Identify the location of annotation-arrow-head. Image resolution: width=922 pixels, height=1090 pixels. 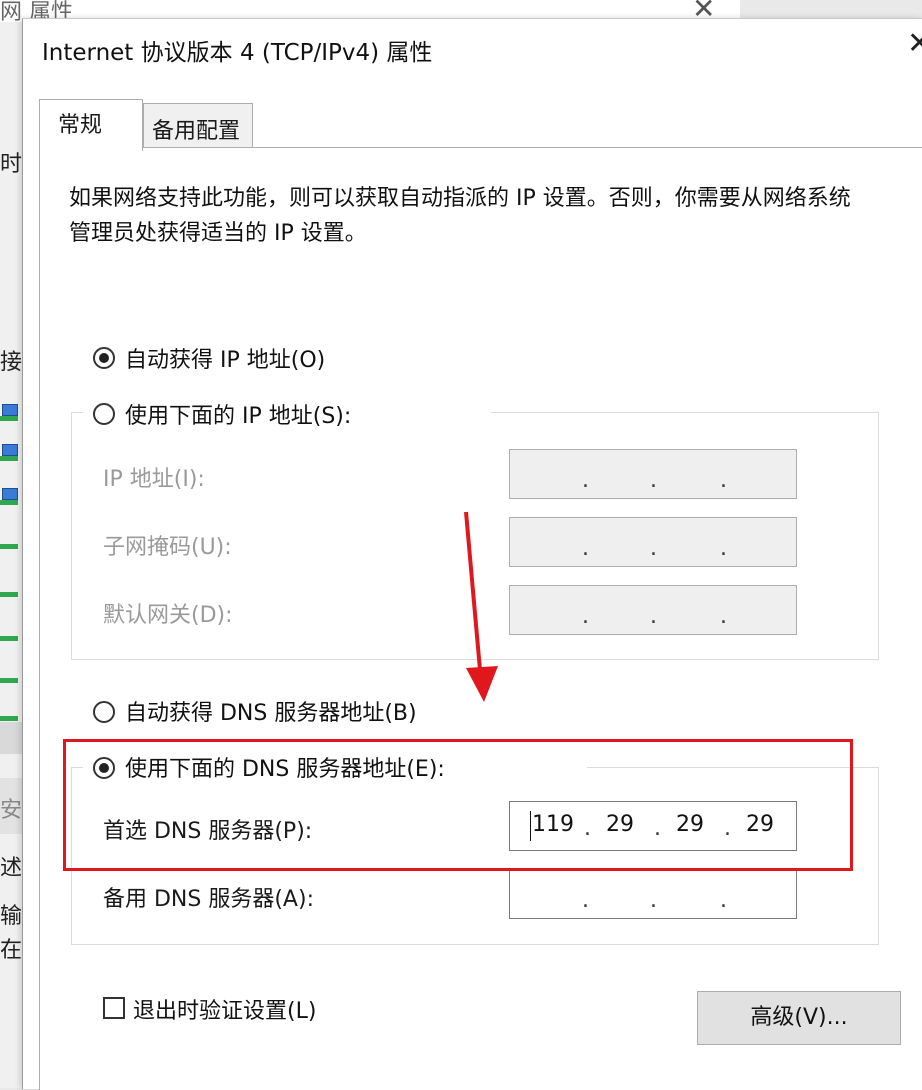
(482, 684).